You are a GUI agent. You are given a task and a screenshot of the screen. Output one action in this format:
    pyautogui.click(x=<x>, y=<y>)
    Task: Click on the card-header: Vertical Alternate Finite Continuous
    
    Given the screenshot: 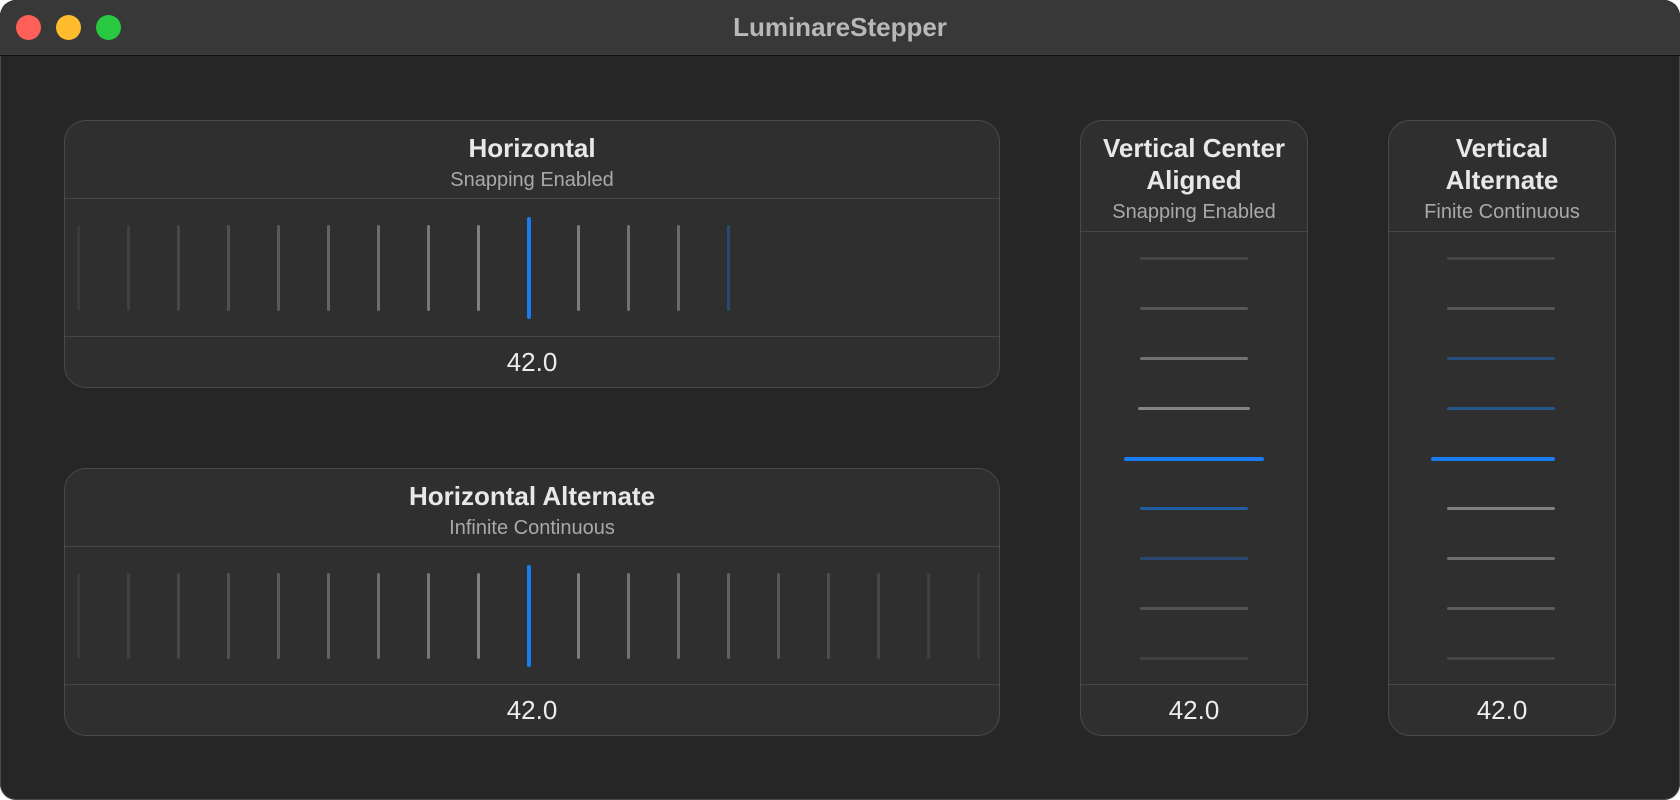 What is the action you would take?
    pyautogui.click(x=1502, y=176)
    